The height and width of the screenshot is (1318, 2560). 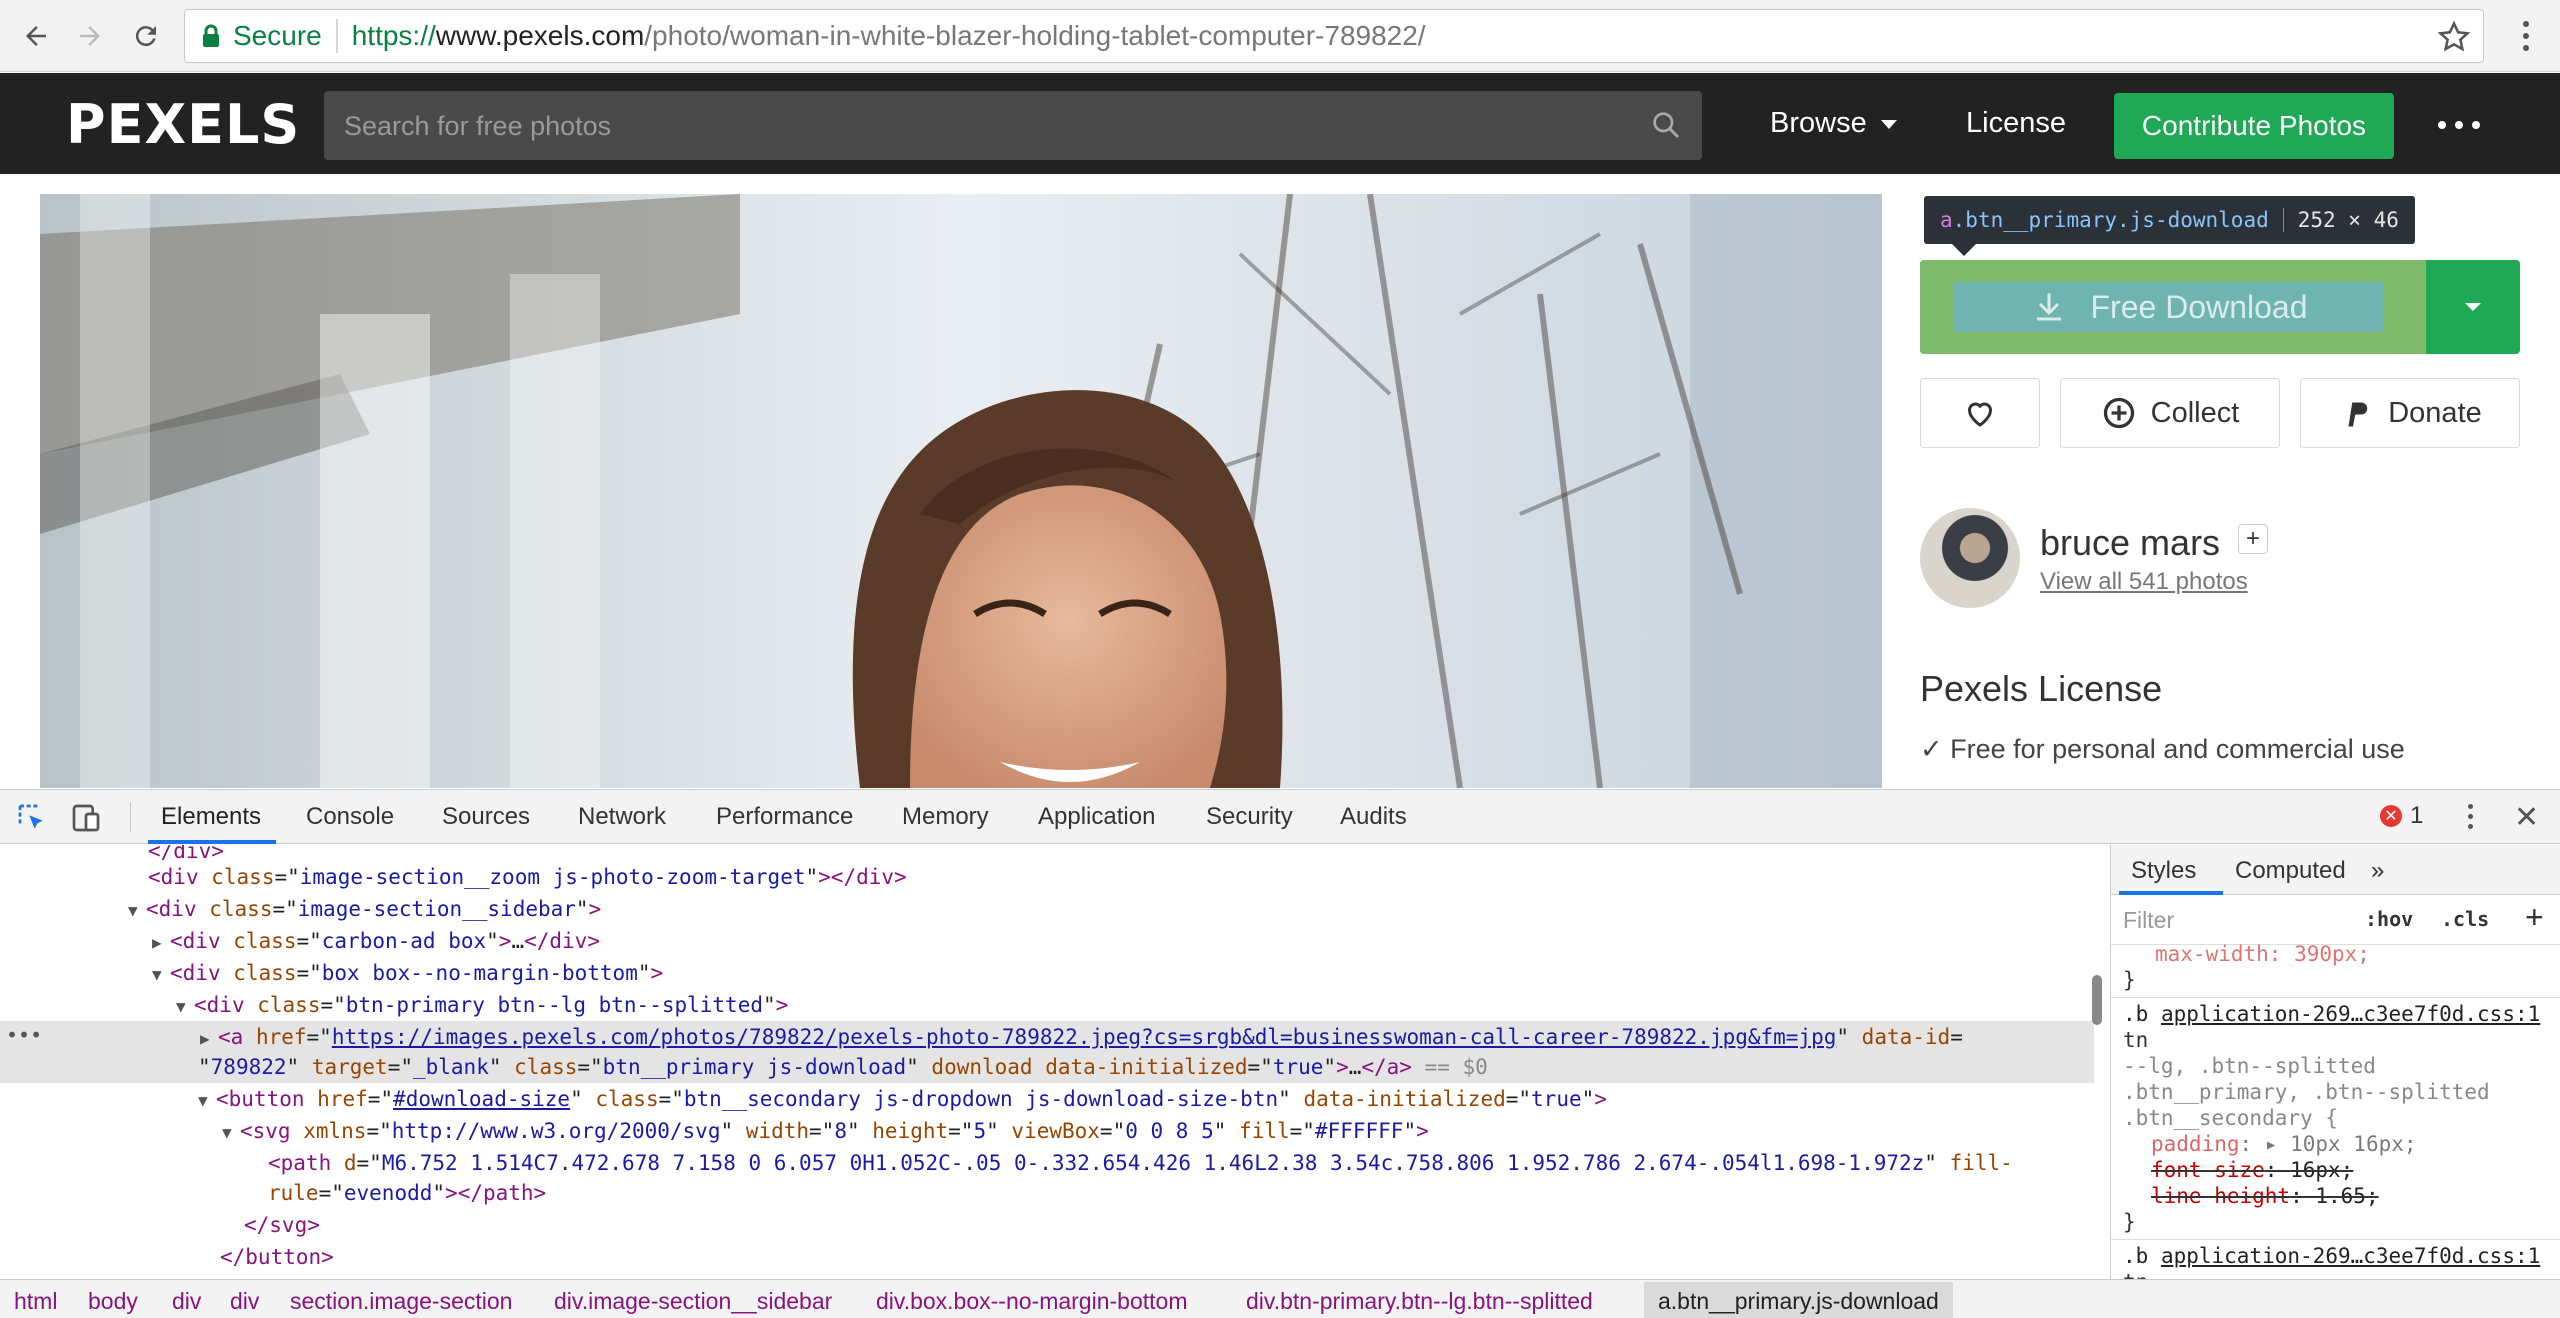 I want to click on collect-button: Collect, so click(x=2170, y=413).